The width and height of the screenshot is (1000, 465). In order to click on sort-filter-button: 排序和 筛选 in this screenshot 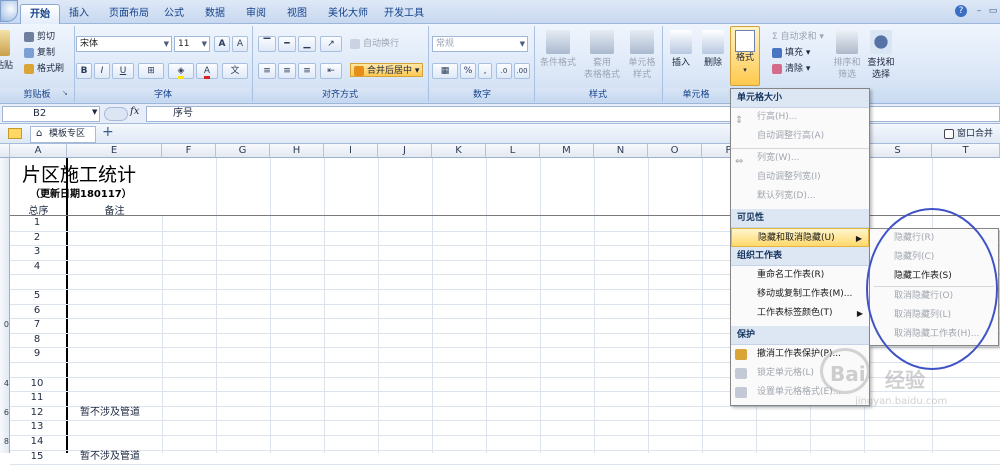, I will do `click(847, 69)`.